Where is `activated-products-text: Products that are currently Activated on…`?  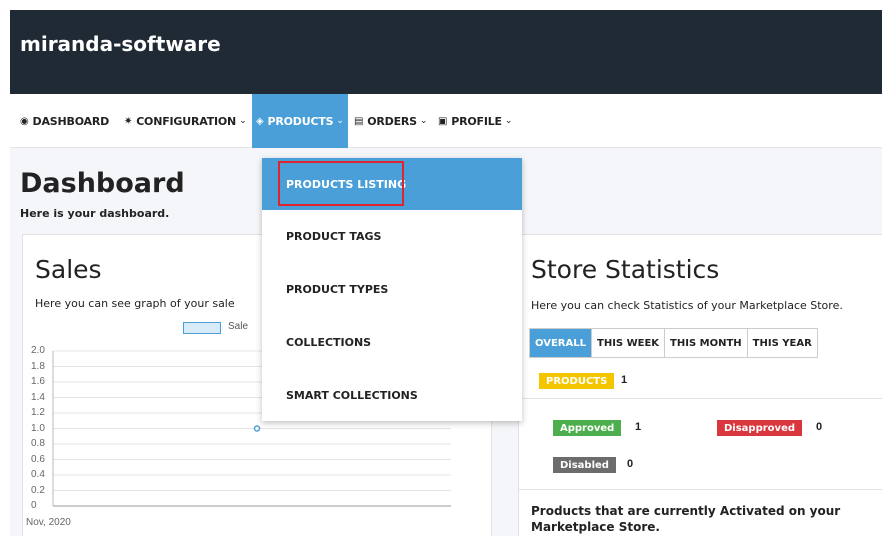
activated-products-text: Products that are currently Activated on… is located at coordinates (686, 519).